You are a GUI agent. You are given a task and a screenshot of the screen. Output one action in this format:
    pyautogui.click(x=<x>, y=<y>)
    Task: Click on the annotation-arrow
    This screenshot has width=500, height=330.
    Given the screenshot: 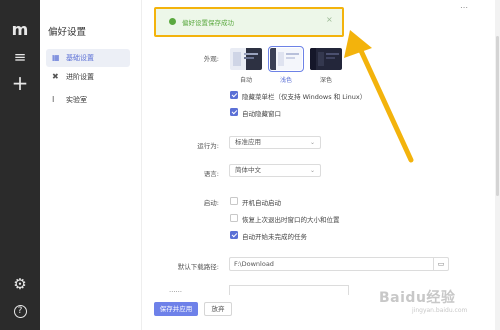 What is the action you would take?
    pyautogui.click(x=379, y=96)
    